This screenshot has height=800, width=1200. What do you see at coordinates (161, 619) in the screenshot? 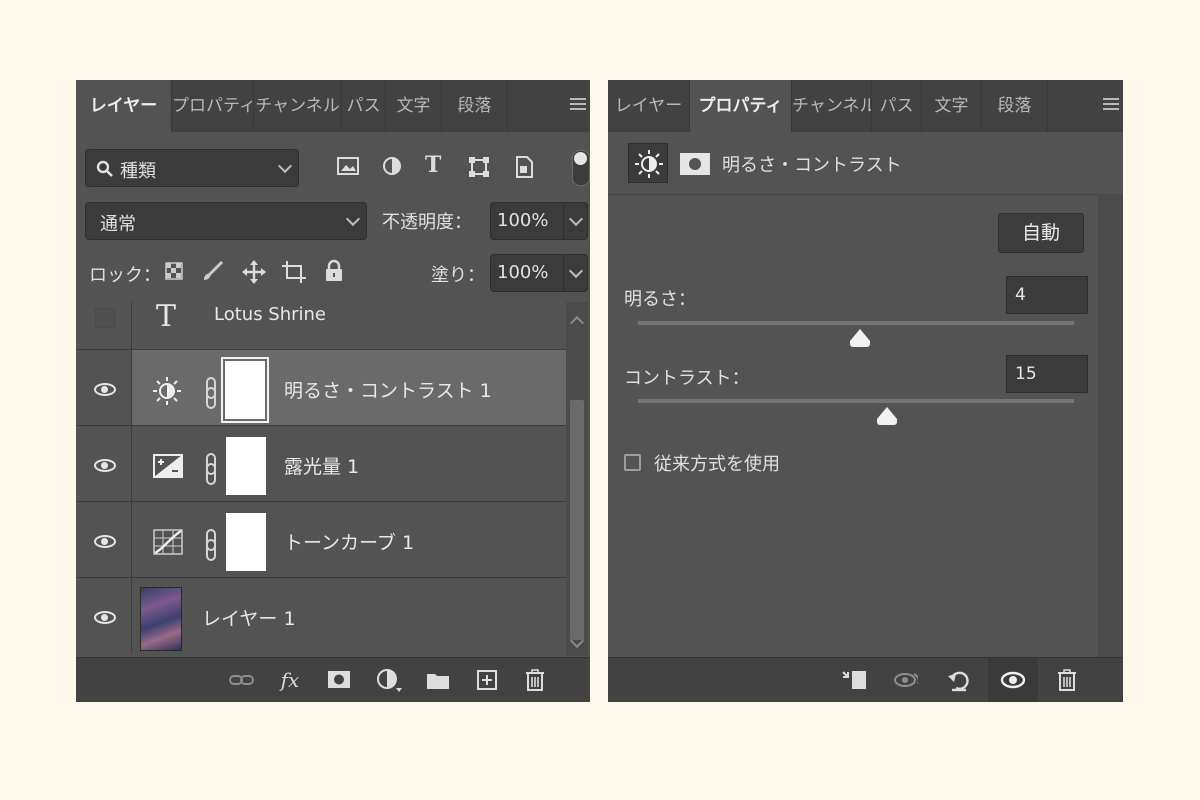
I see `layer-image-thumbnail` at bounding box center [161, 619].